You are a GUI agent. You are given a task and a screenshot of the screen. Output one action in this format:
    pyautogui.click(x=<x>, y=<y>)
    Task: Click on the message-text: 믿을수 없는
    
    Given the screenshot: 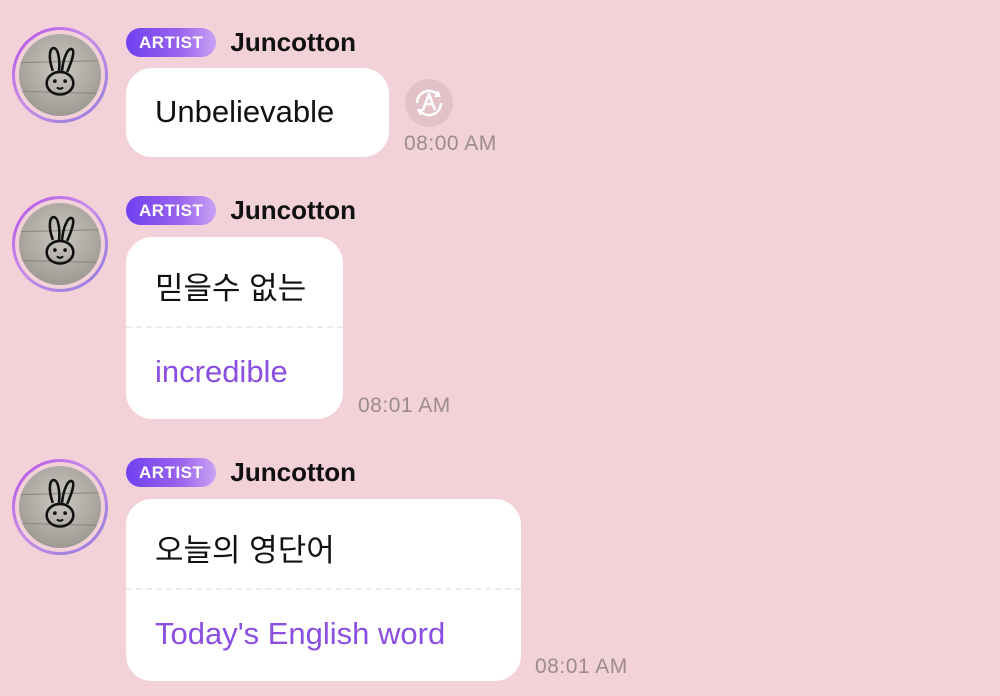 What is the action you would take?
    pyautogui.click(x=231, y=288)
    